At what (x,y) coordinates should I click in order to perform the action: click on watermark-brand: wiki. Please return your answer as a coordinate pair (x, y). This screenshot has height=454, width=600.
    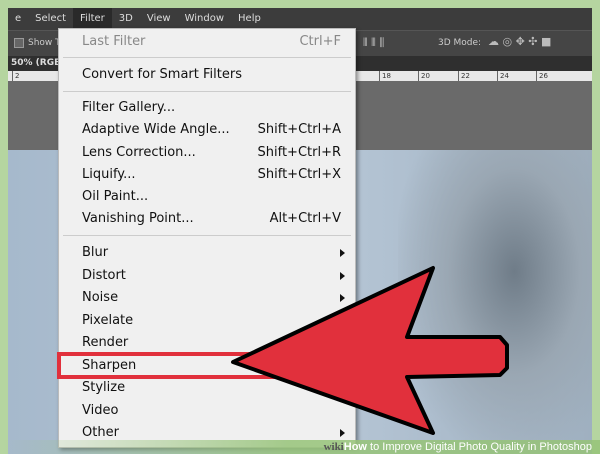
    Looking at the image, I should click on (333, 447).